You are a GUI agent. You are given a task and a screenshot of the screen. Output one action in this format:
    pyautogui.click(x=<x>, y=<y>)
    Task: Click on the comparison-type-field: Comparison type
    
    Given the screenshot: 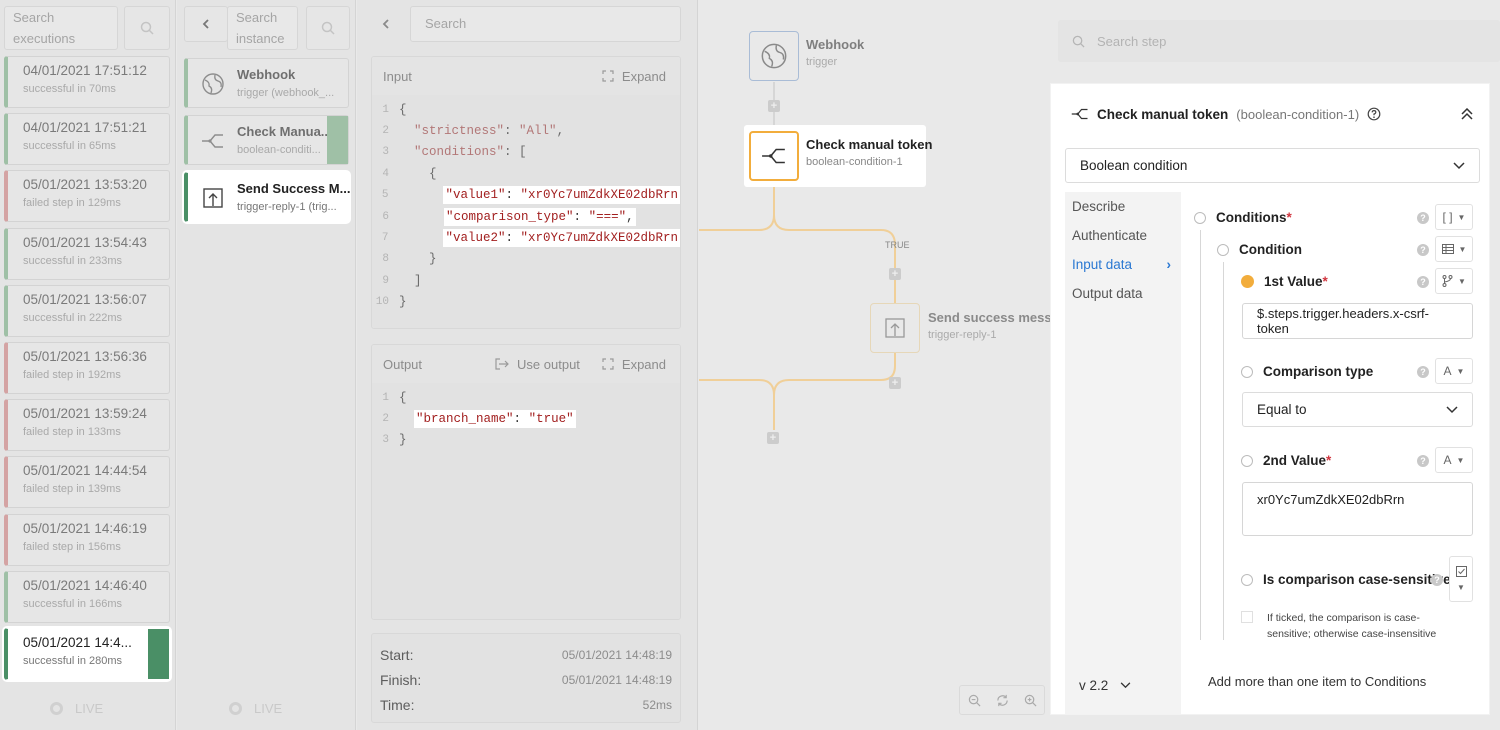 What is the action you would take?
    pyautogui.click(x=1307, y=371)
    